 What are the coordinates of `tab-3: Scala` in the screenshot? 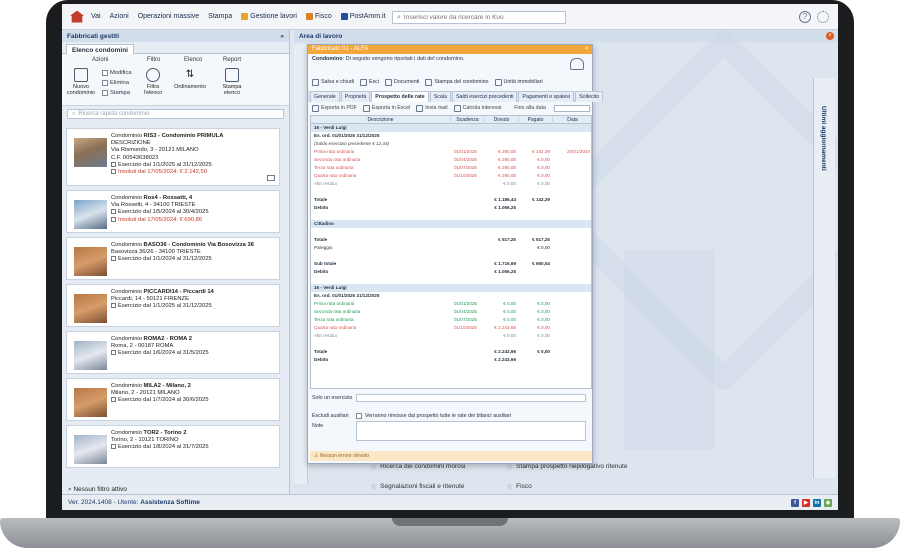 It's located at (440, 96).